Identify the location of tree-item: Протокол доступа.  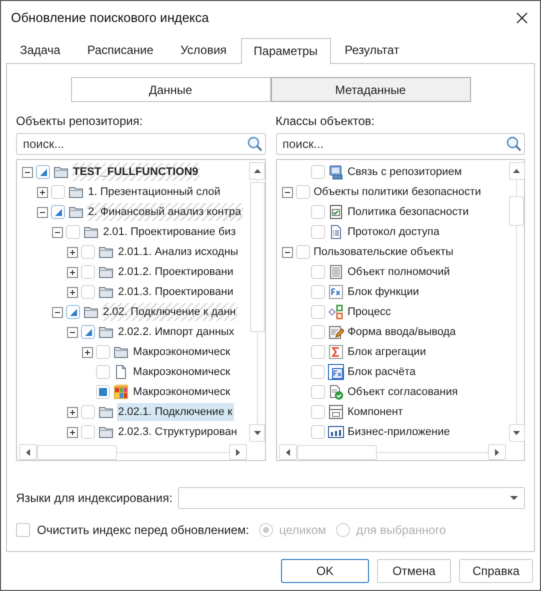
(394, 232).